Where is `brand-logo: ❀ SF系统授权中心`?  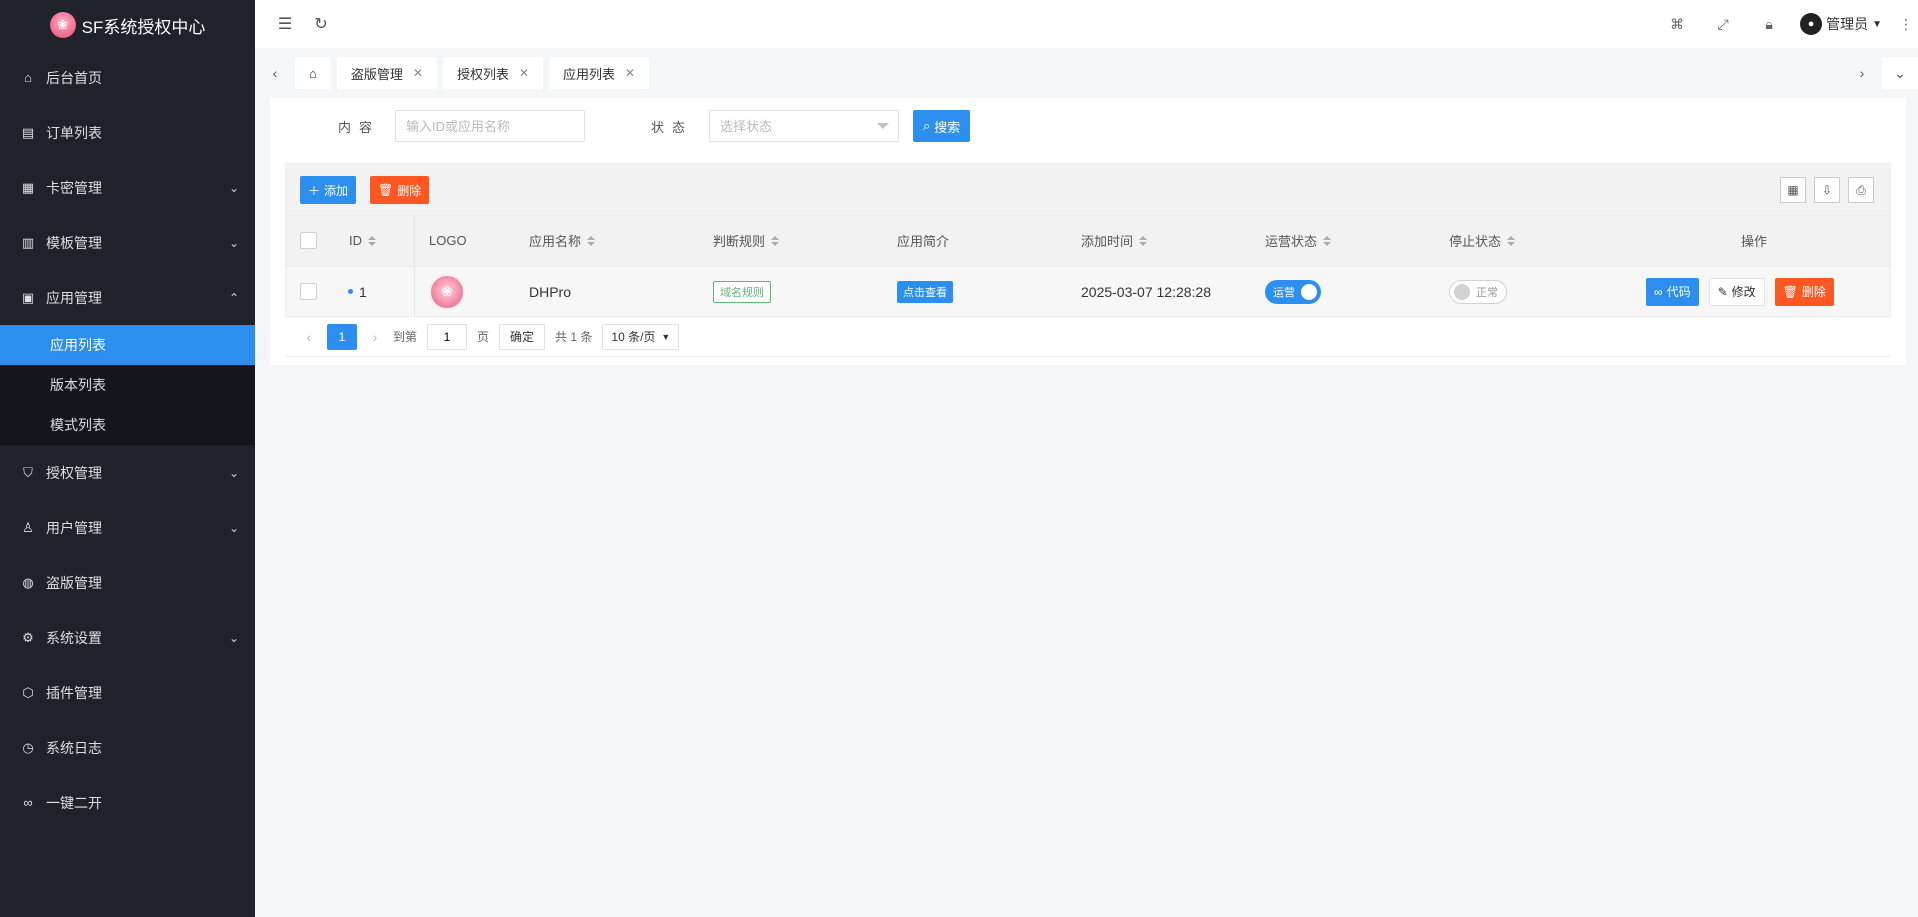
brand-logo: ❀ SF系统授权中心 is located at coordinates (127, 25).